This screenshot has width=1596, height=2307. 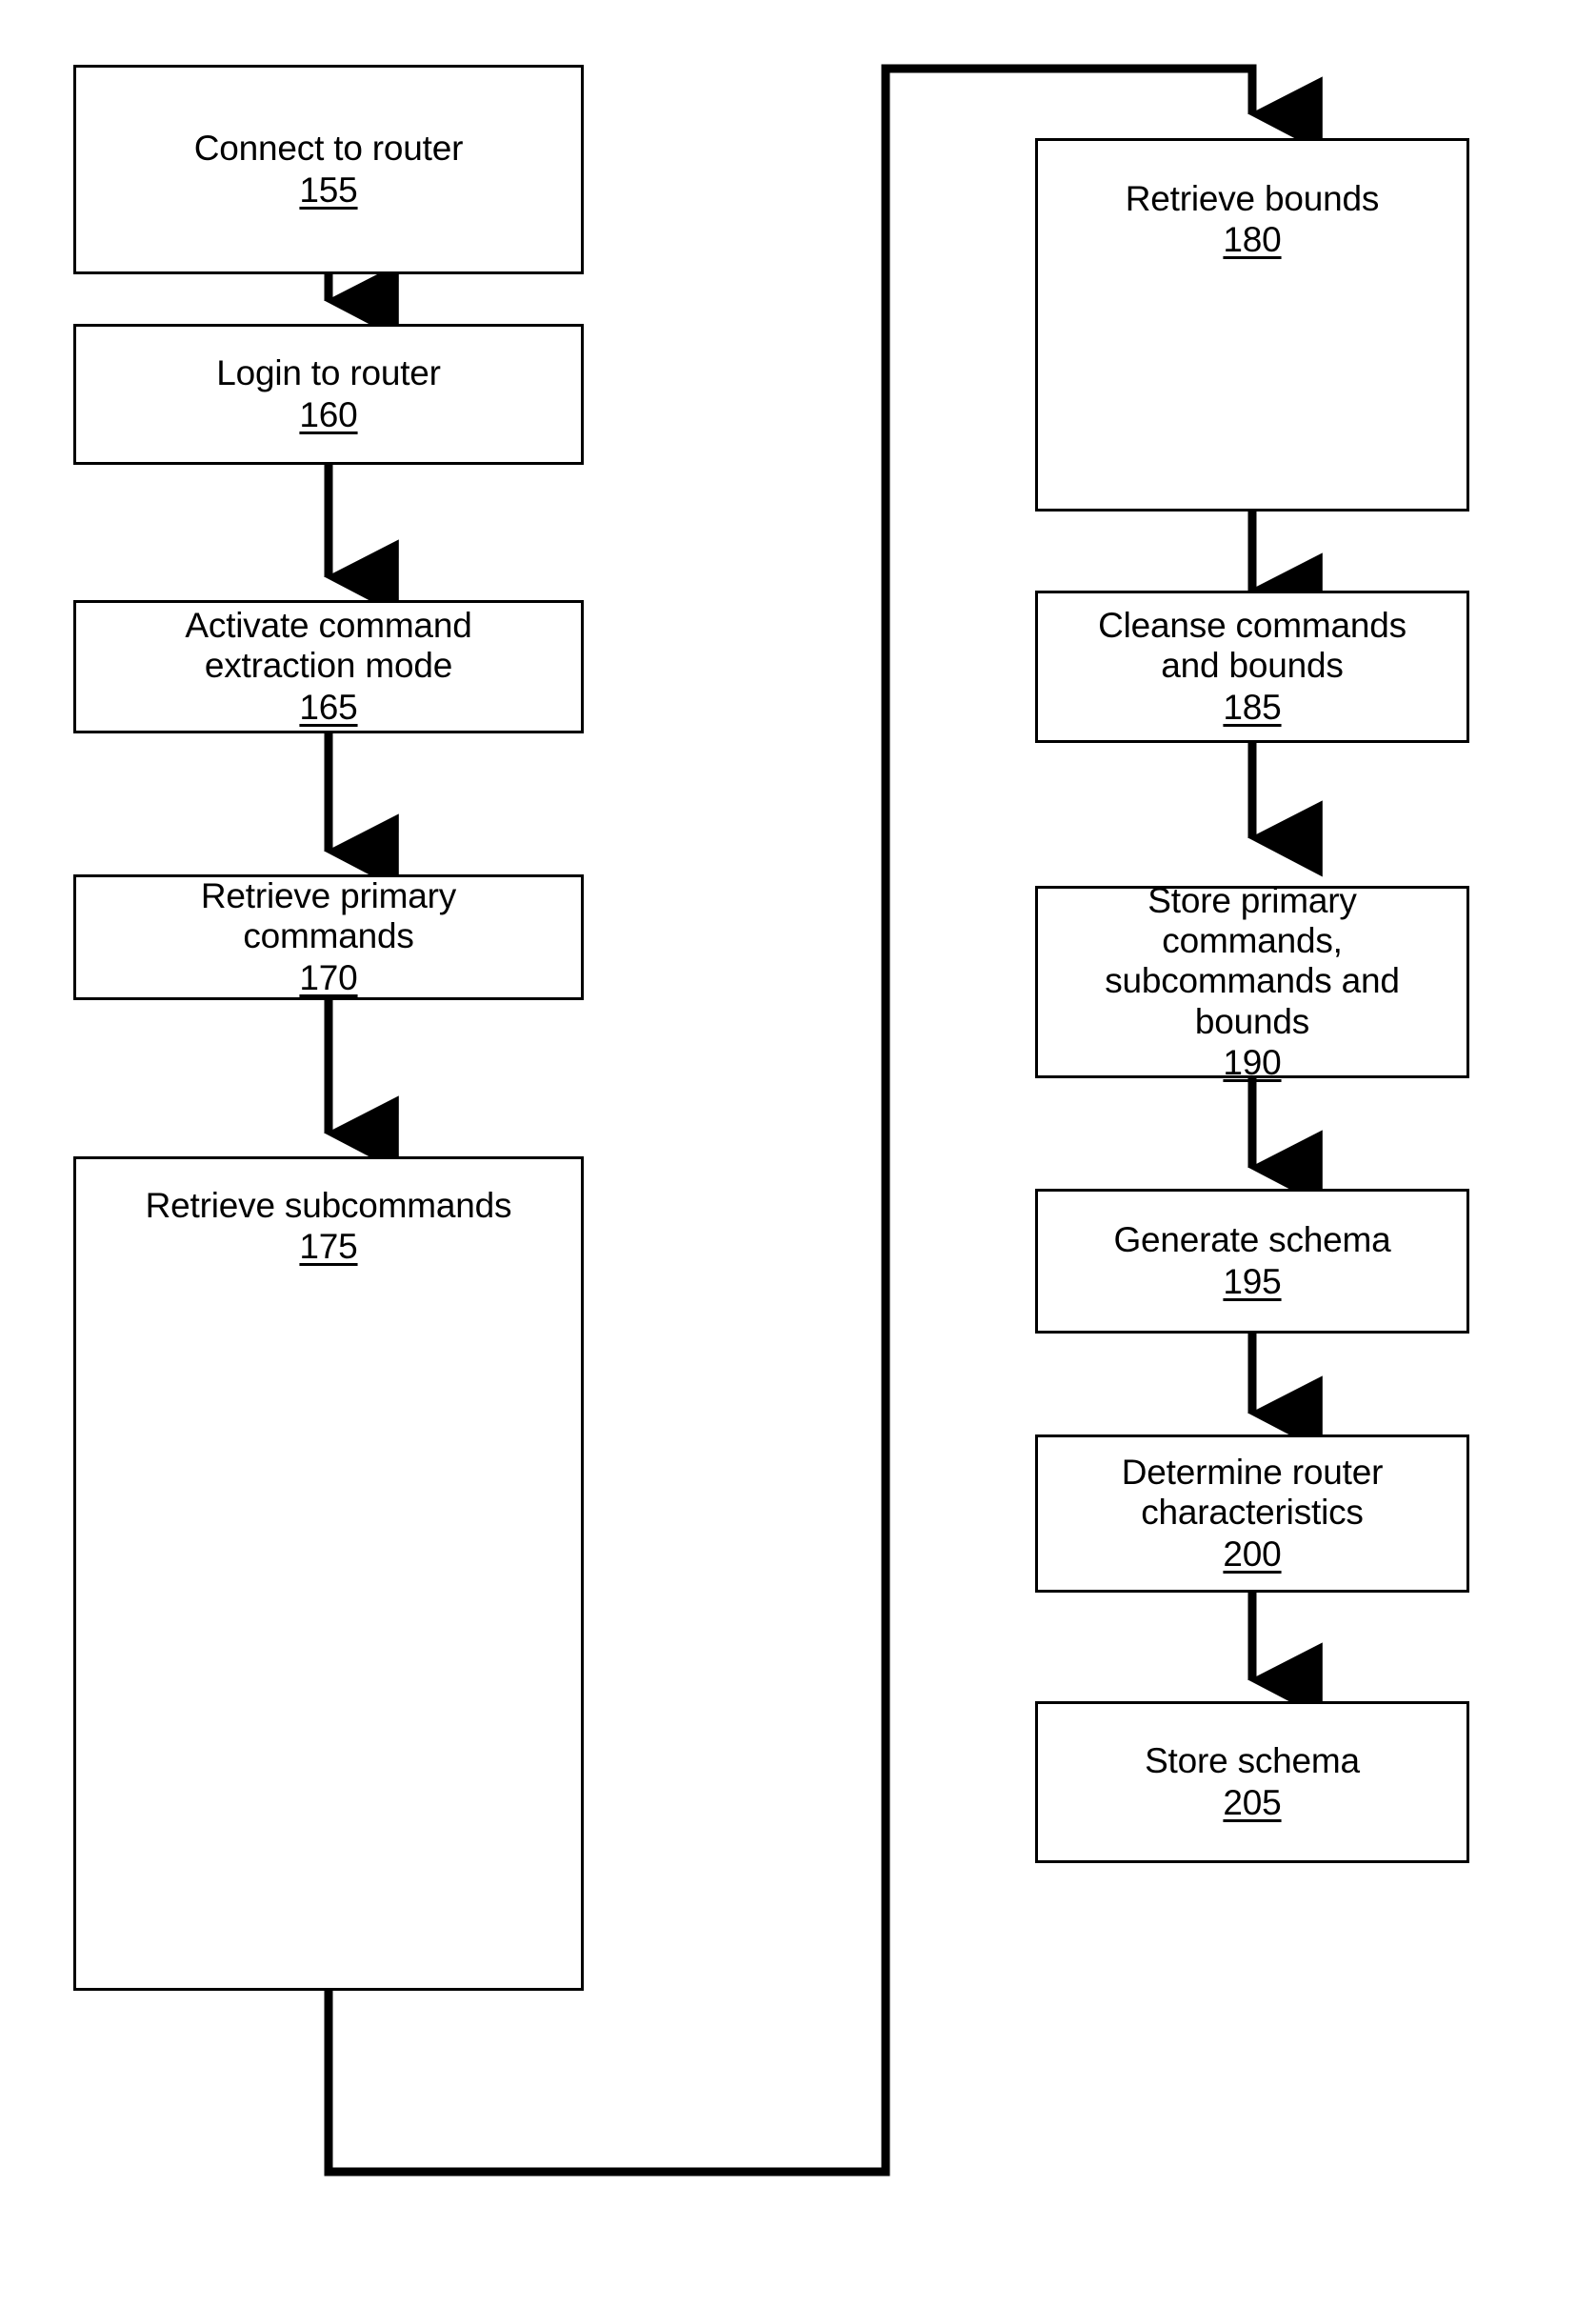 I want to click on node-reference-number: 205, so click(x=1252, y=1802).